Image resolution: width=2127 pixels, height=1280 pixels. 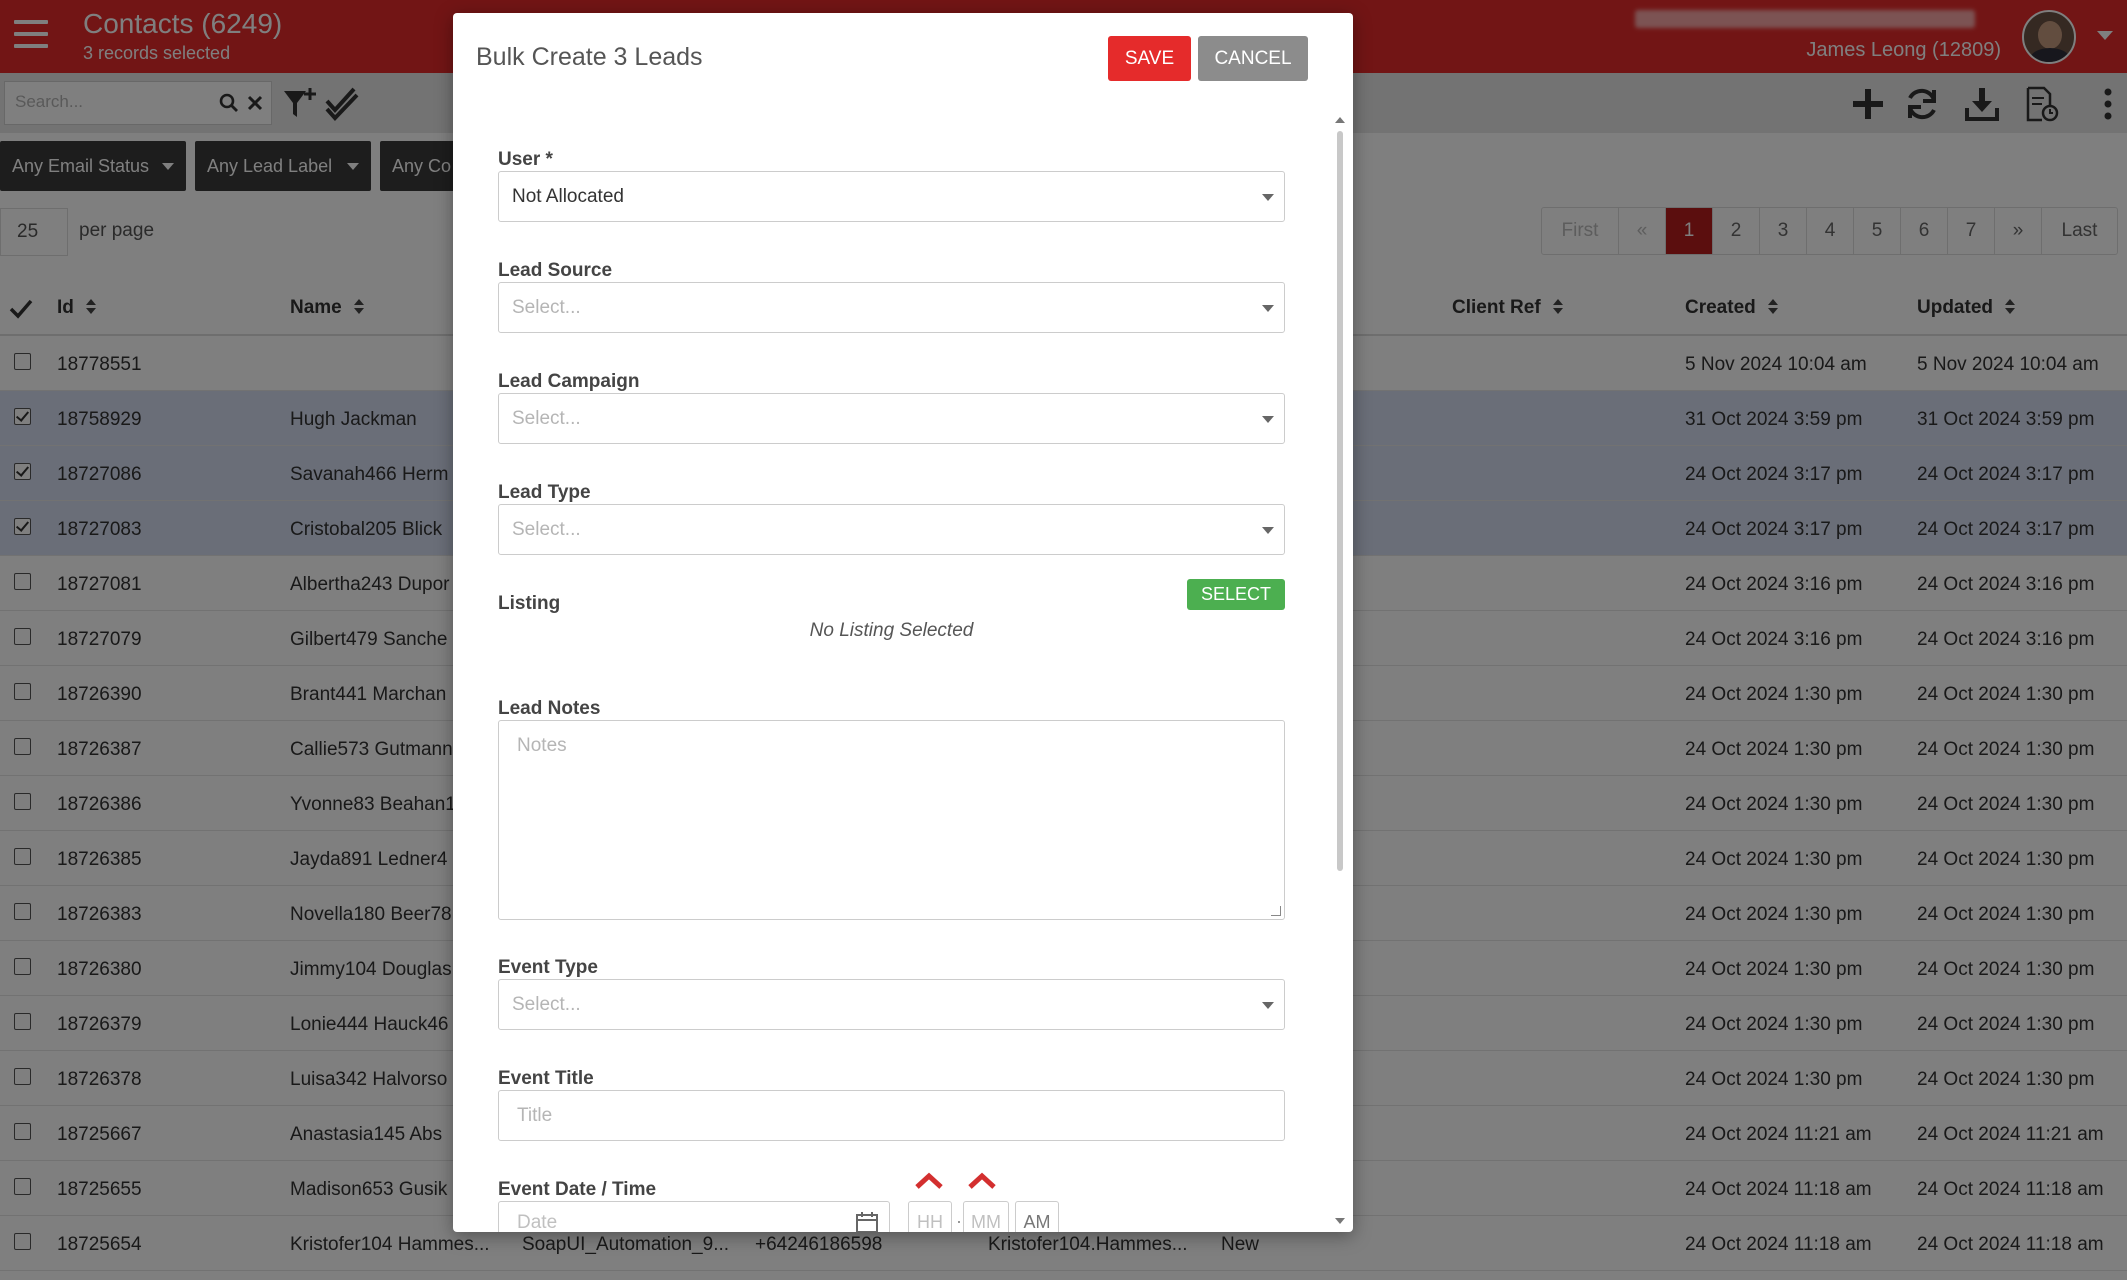 I want to click on lead-type-label: Lead Type, so click(x=544, y=492).